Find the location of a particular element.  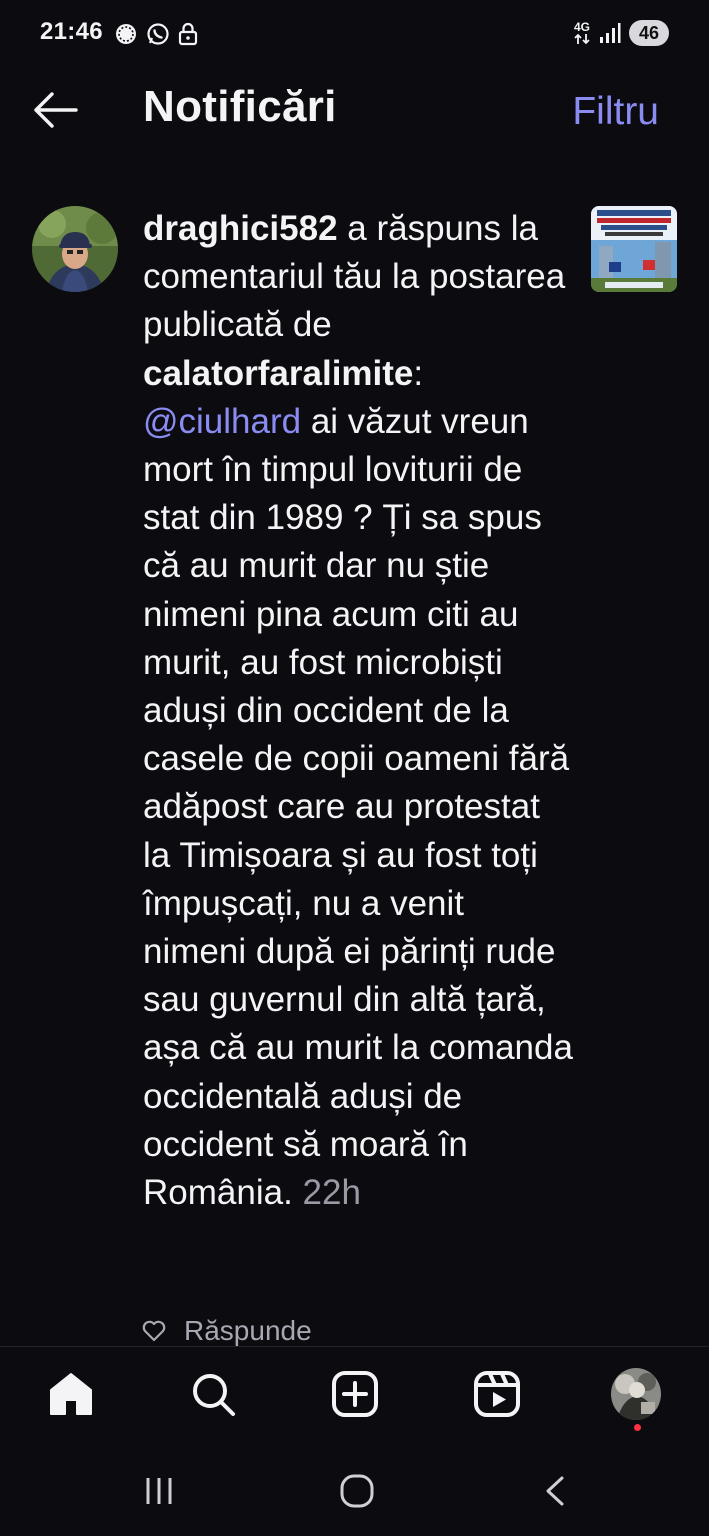

notification-dot is located at coordinates (637, 1427).